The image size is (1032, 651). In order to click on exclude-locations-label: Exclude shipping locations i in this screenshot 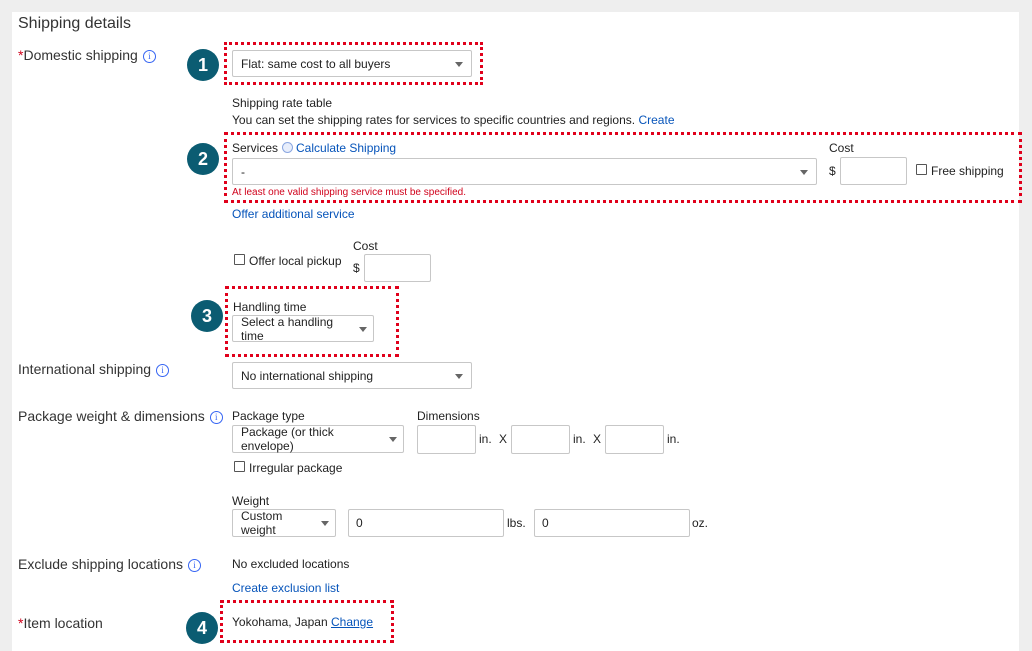, I will do `click(109, 564)`.